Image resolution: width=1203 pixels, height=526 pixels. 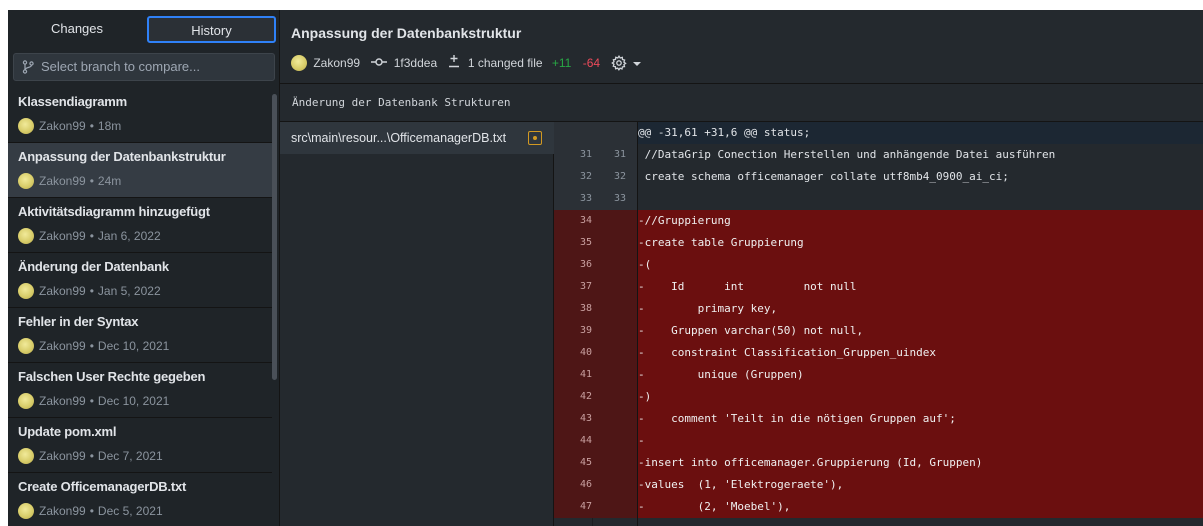 I want to click on additions-count: +11, so click(x=561, y=62).